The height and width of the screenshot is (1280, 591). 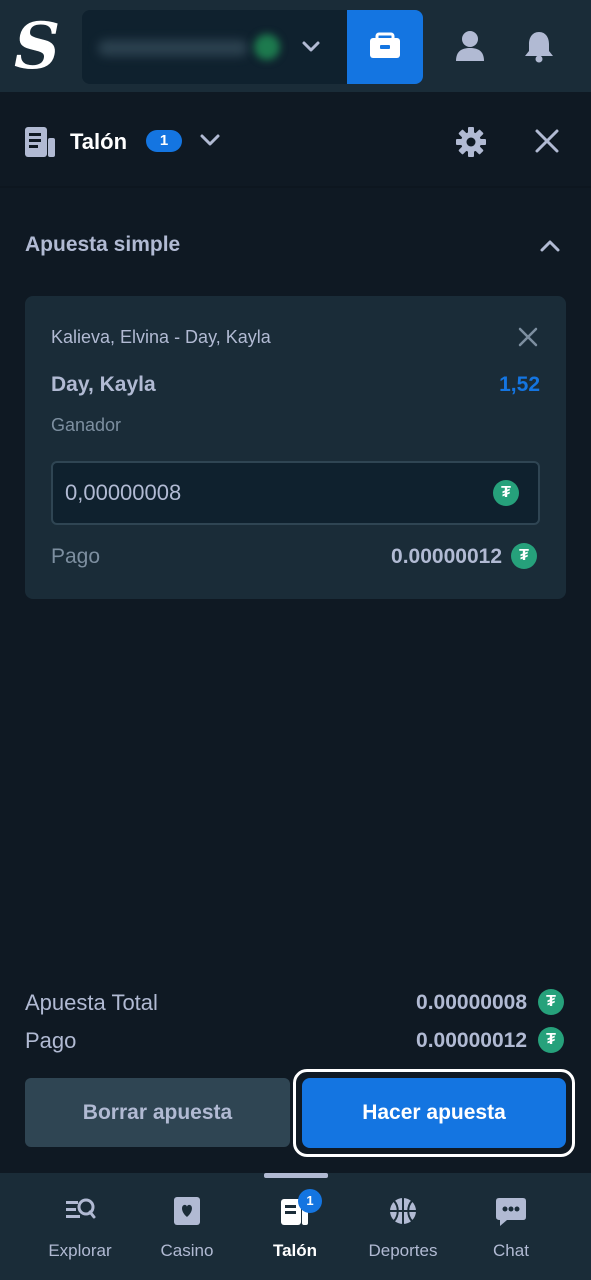 What do you see at coordinates (91, 1002) in the screenshot?
I see `total-stake-label: Apuesta Total` at bounding box center [91, 1002].